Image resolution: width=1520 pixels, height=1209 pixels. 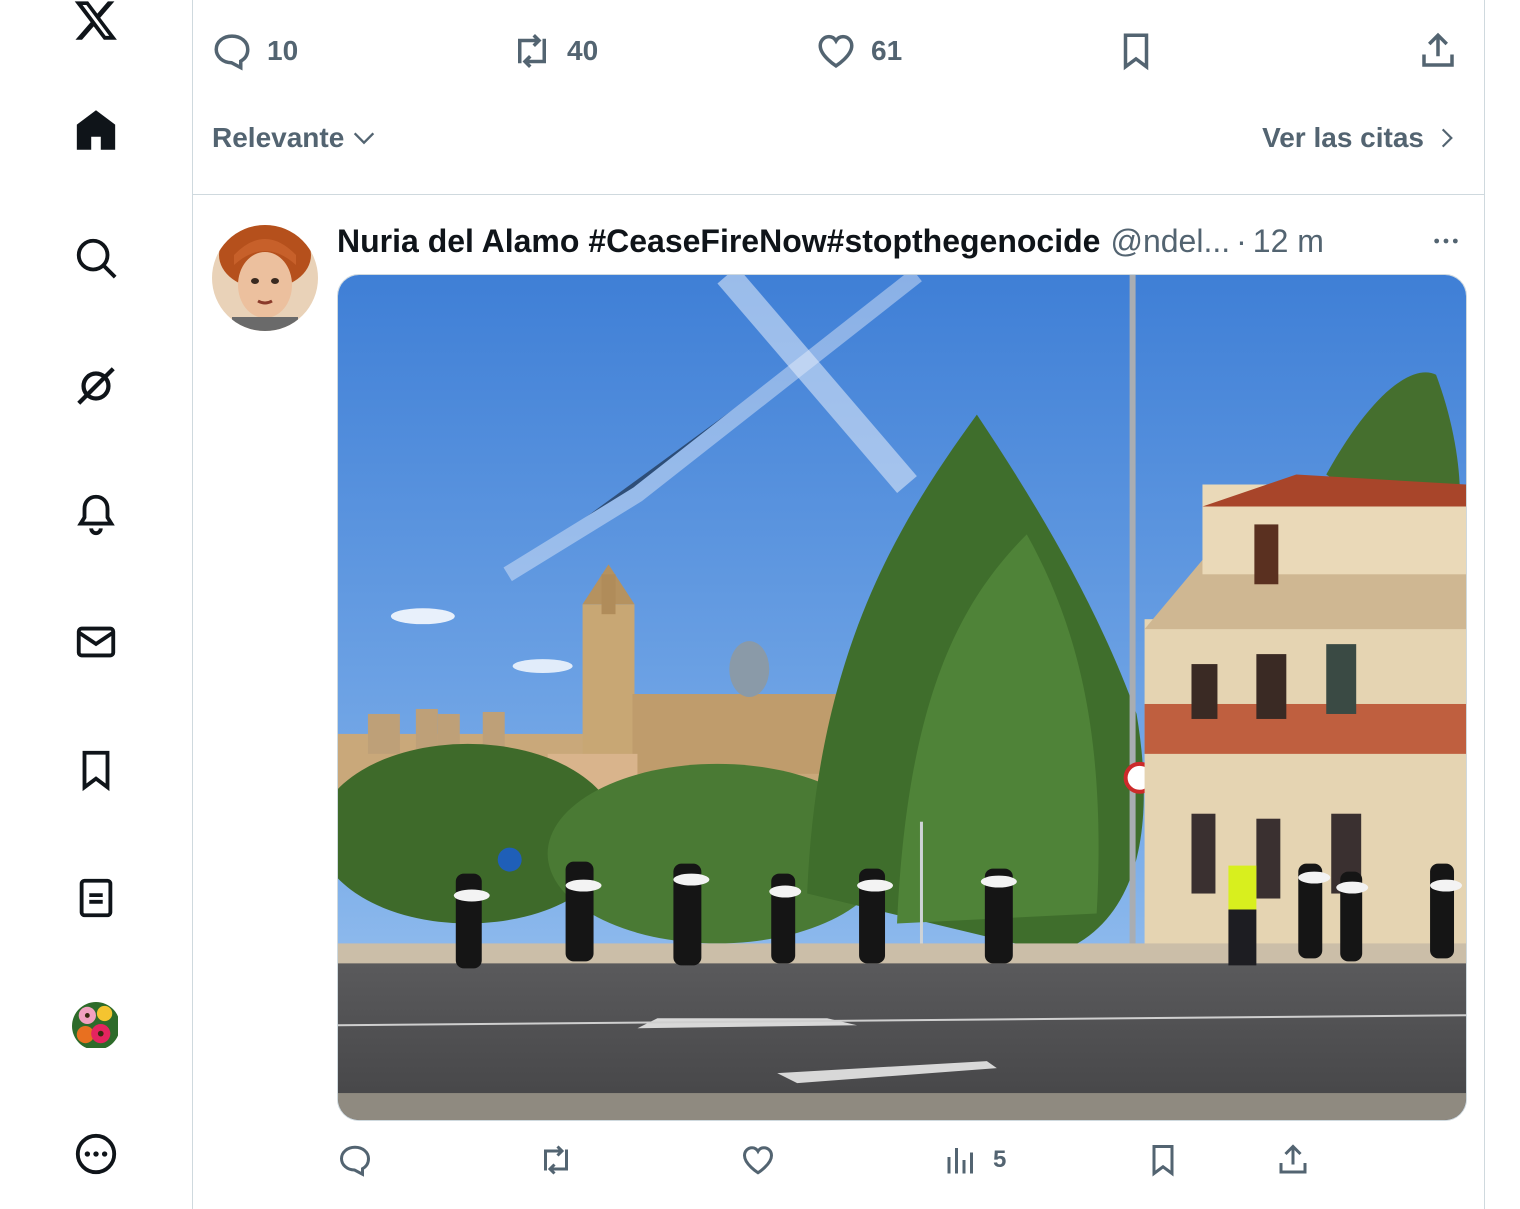 What do you see at coordinates (364, 138) in the screenshot?
I see `chevron-down-icon` at bounding box center [364, 138].